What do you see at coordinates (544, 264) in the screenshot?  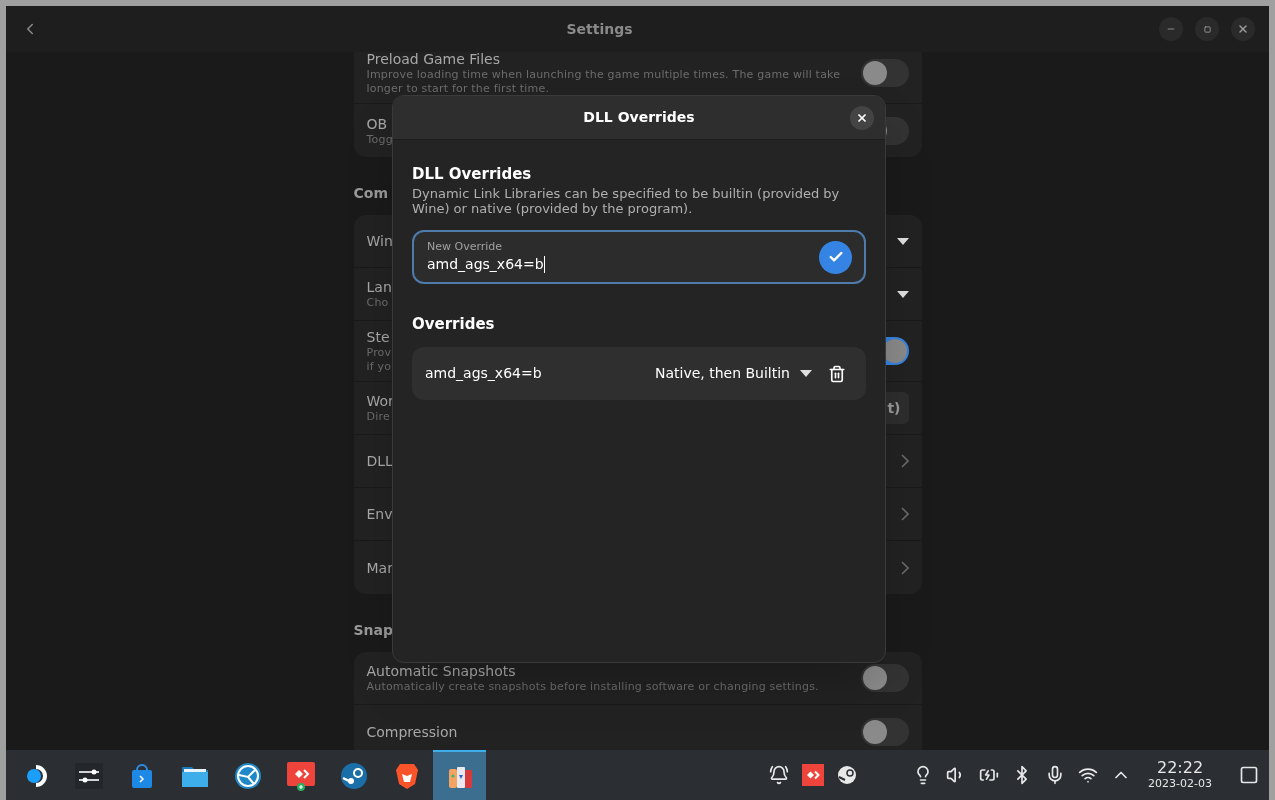 I see `text-cursor` at bounding box center [544, 264].